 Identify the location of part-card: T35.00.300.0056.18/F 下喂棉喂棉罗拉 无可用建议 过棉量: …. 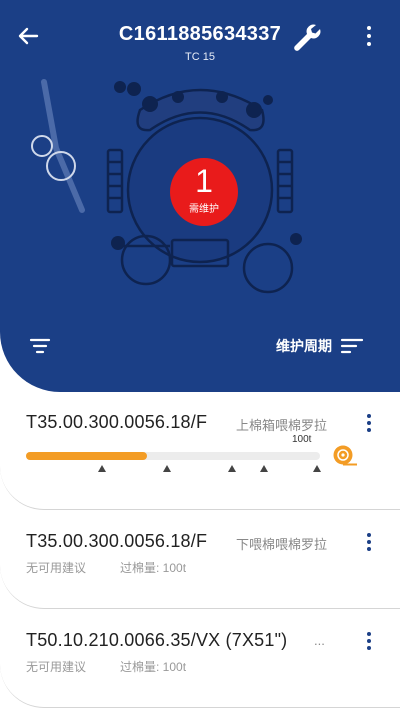
(200, 560).